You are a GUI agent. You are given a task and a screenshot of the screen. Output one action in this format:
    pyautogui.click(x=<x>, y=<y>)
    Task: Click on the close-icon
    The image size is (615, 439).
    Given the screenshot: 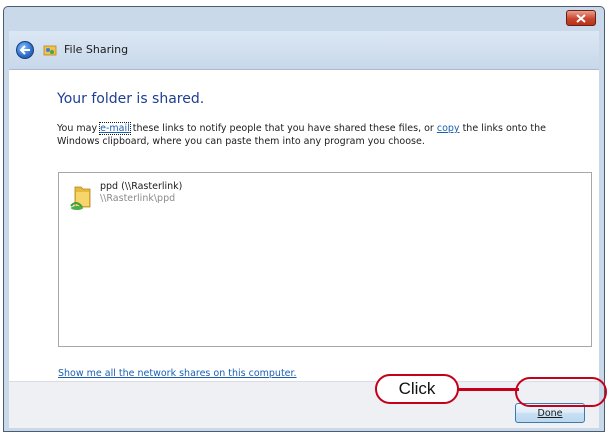 What is the action you would take?
    pyautogui.click(x=581, y=18)
    